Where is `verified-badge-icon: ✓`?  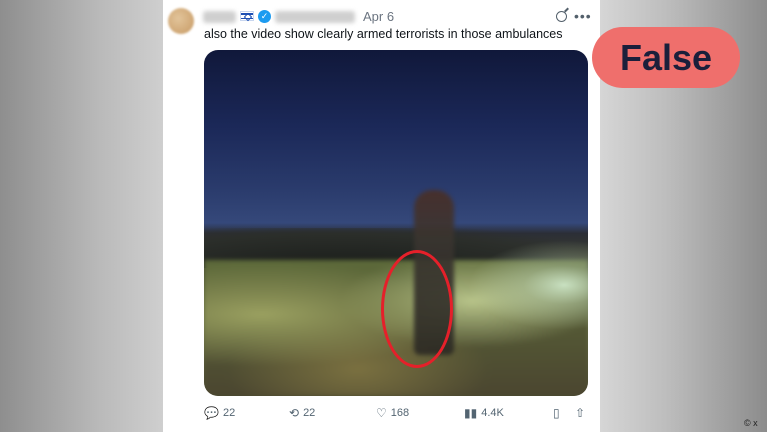 verified-badge-icon: ✓ is located at coordinates (264, 16).